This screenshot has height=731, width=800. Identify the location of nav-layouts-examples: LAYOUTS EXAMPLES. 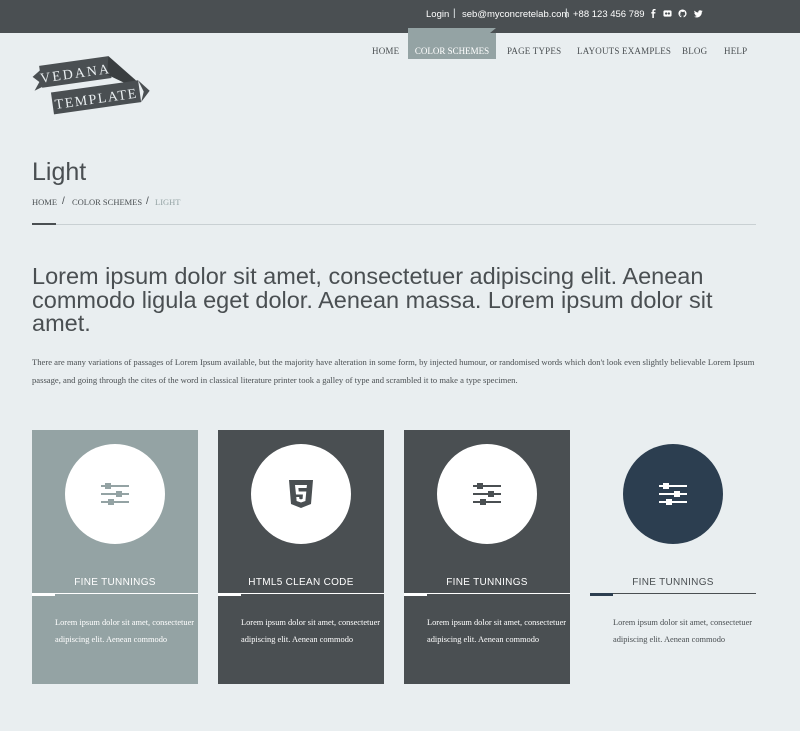
(624, 51).